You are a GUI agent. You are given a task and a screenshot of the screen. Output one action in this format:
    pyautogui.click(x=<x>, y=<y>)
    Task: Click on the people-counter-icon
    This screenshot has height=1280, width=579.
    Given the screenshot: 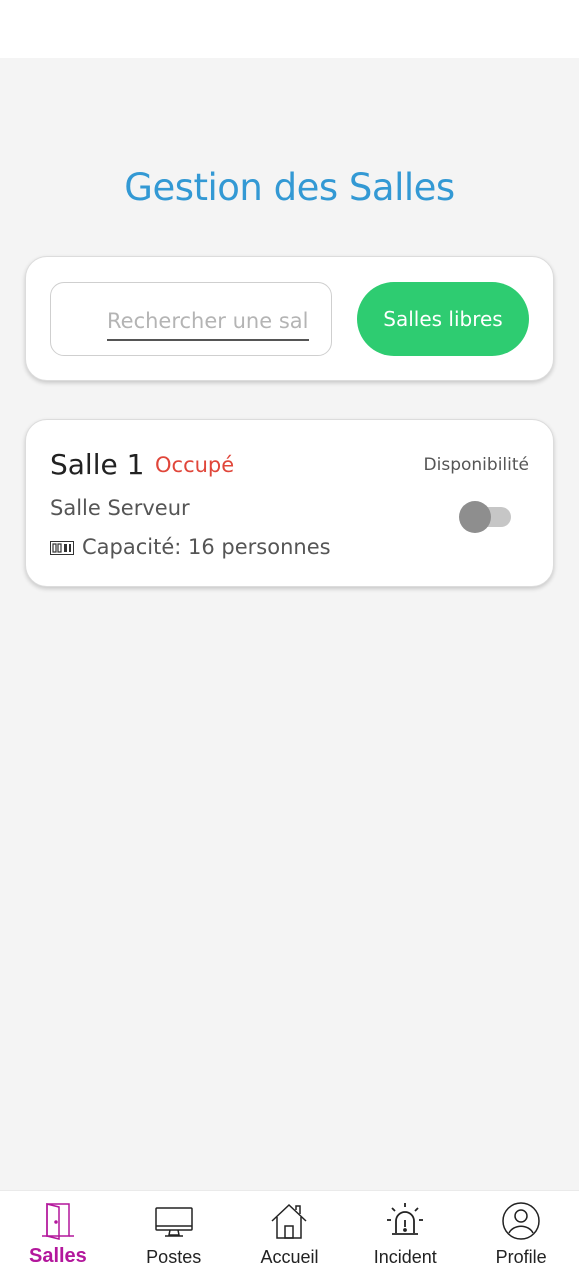 What is the action you would take?
    pyautogui.click(x=62, y=547)
    